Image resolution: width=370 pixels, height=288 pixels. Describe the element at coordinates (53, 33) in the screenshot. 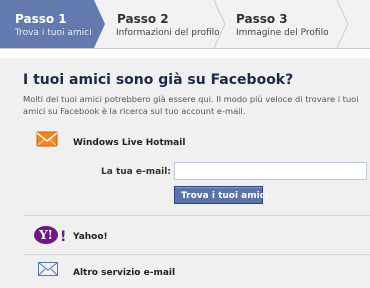

I see `step-1-subtitle: Trova i tuoi amici` at that location.